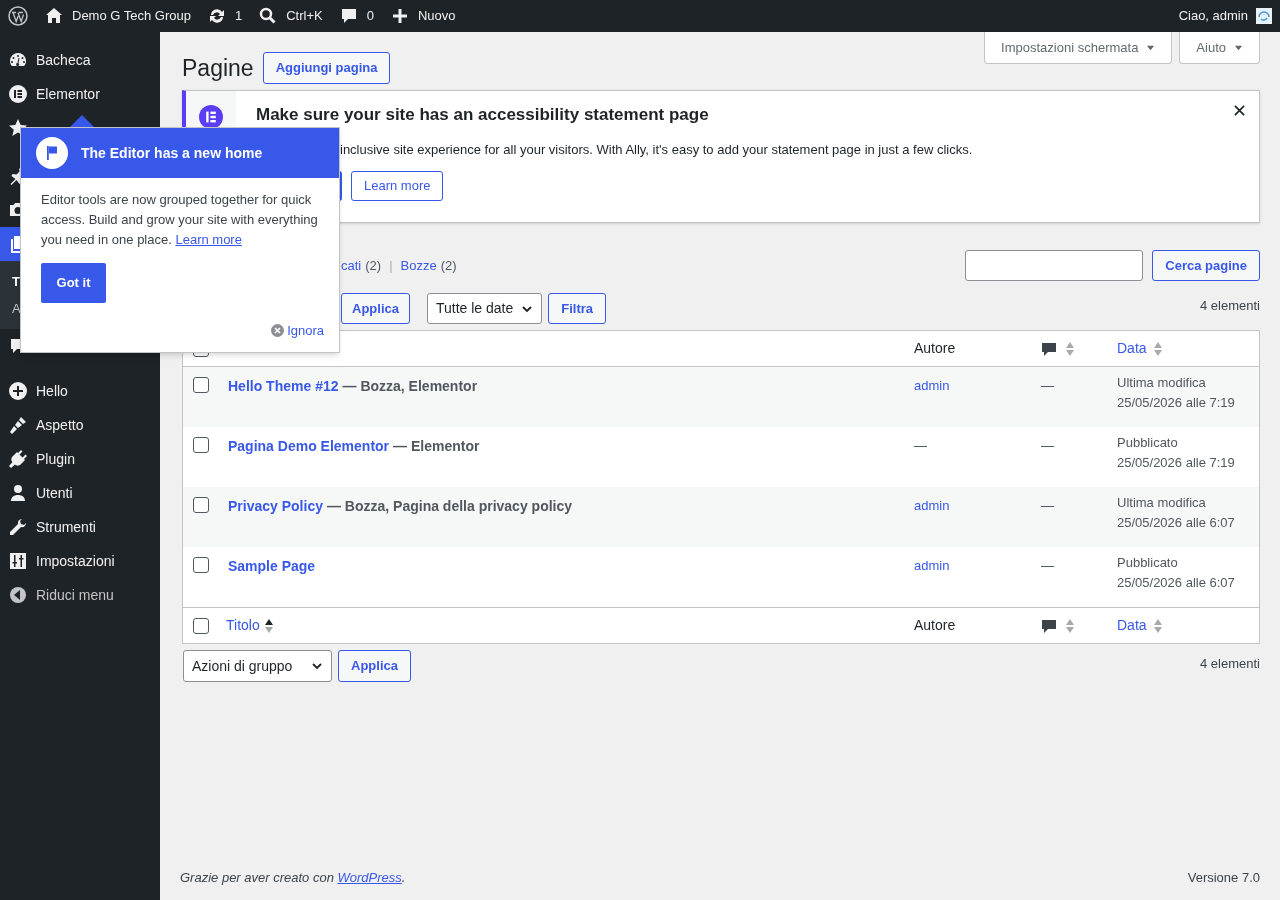 The width and height of the screenshot is (1280, 900). I want to click on learn-more-link: Learn more, so click(208, 239).